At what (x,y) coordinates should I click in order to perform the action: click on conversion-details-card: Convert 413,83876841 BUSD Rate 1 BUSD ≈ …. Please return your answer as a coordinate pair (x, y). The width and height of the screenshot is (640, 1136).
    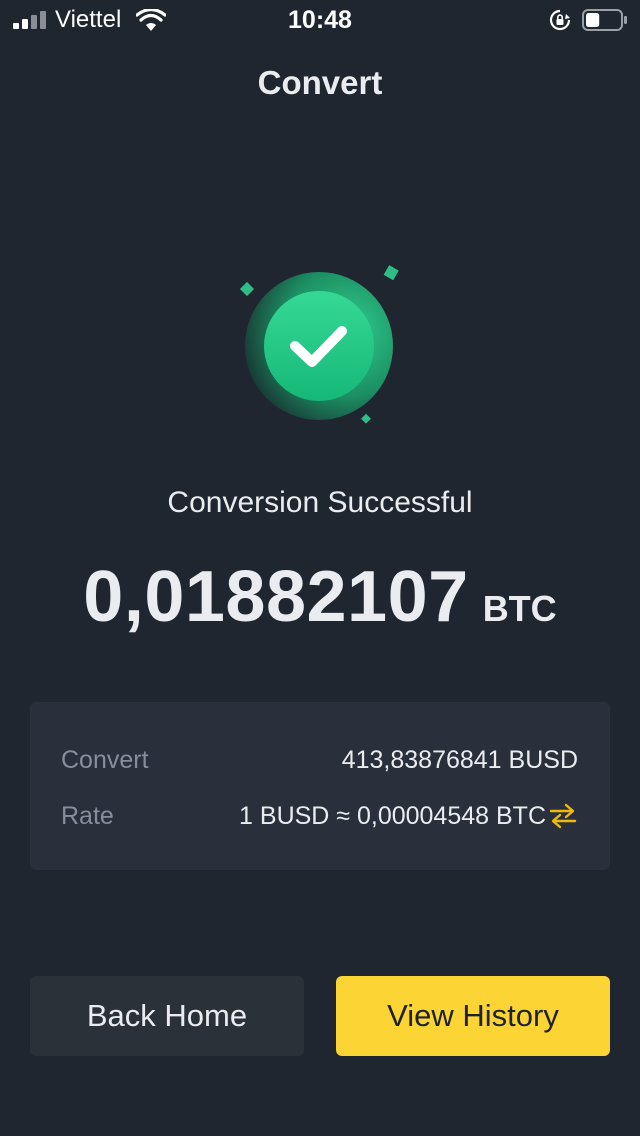
    Looking at the image, I should click on (320, 786).